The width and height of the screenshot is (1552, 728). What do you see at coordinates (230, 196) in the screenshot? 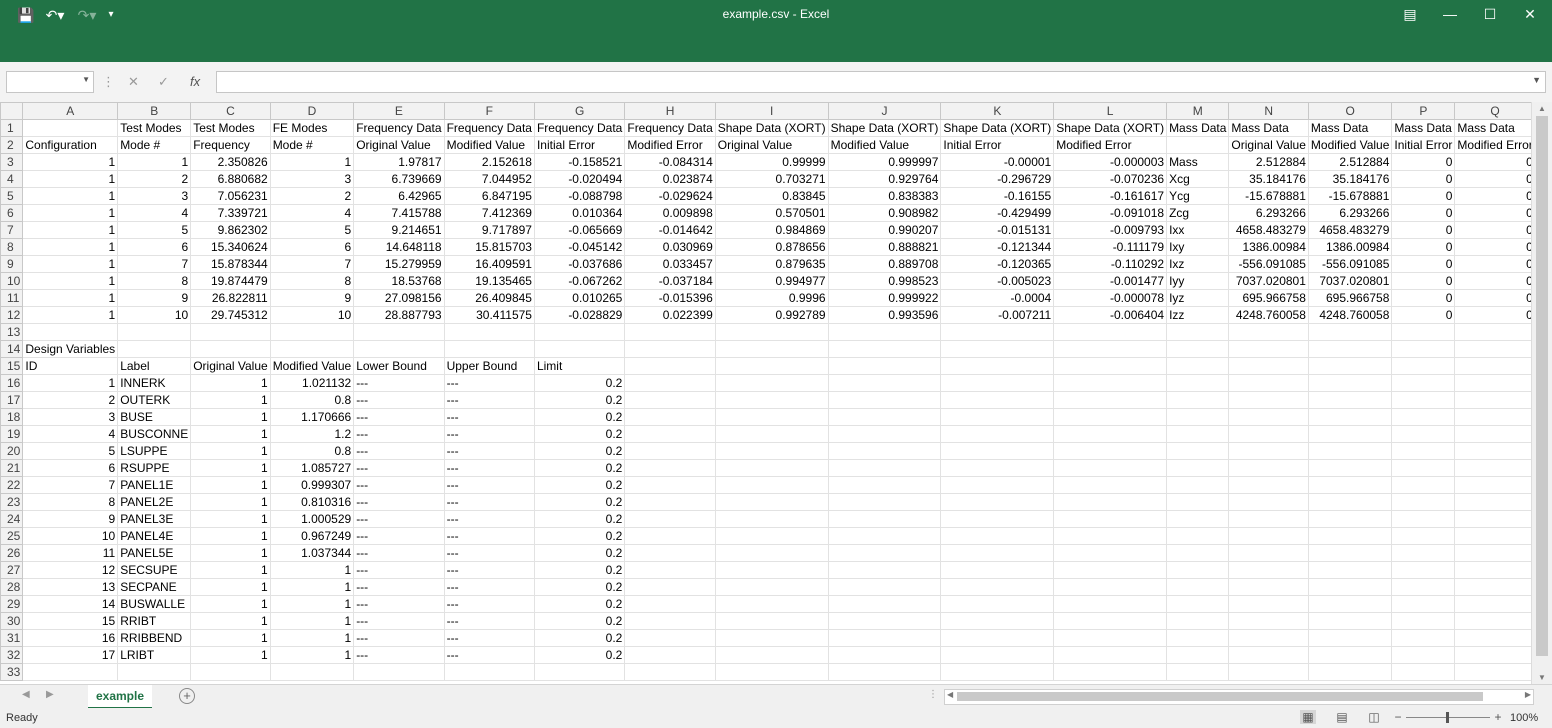
I see `cell: 7.056231` at bounding box center [230, 196].